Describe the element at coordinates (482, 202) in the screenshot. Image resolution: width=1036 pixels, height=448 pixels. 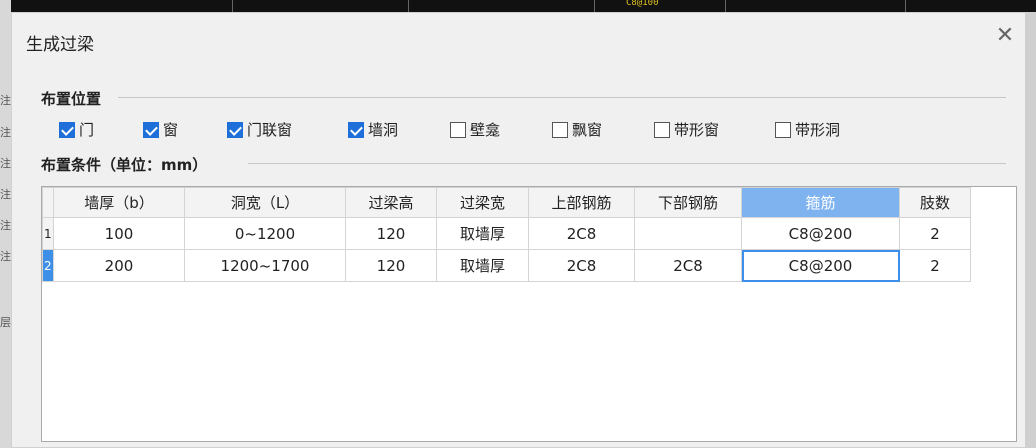
I see `column-header-lintel-width: 过梁宽` at that location.